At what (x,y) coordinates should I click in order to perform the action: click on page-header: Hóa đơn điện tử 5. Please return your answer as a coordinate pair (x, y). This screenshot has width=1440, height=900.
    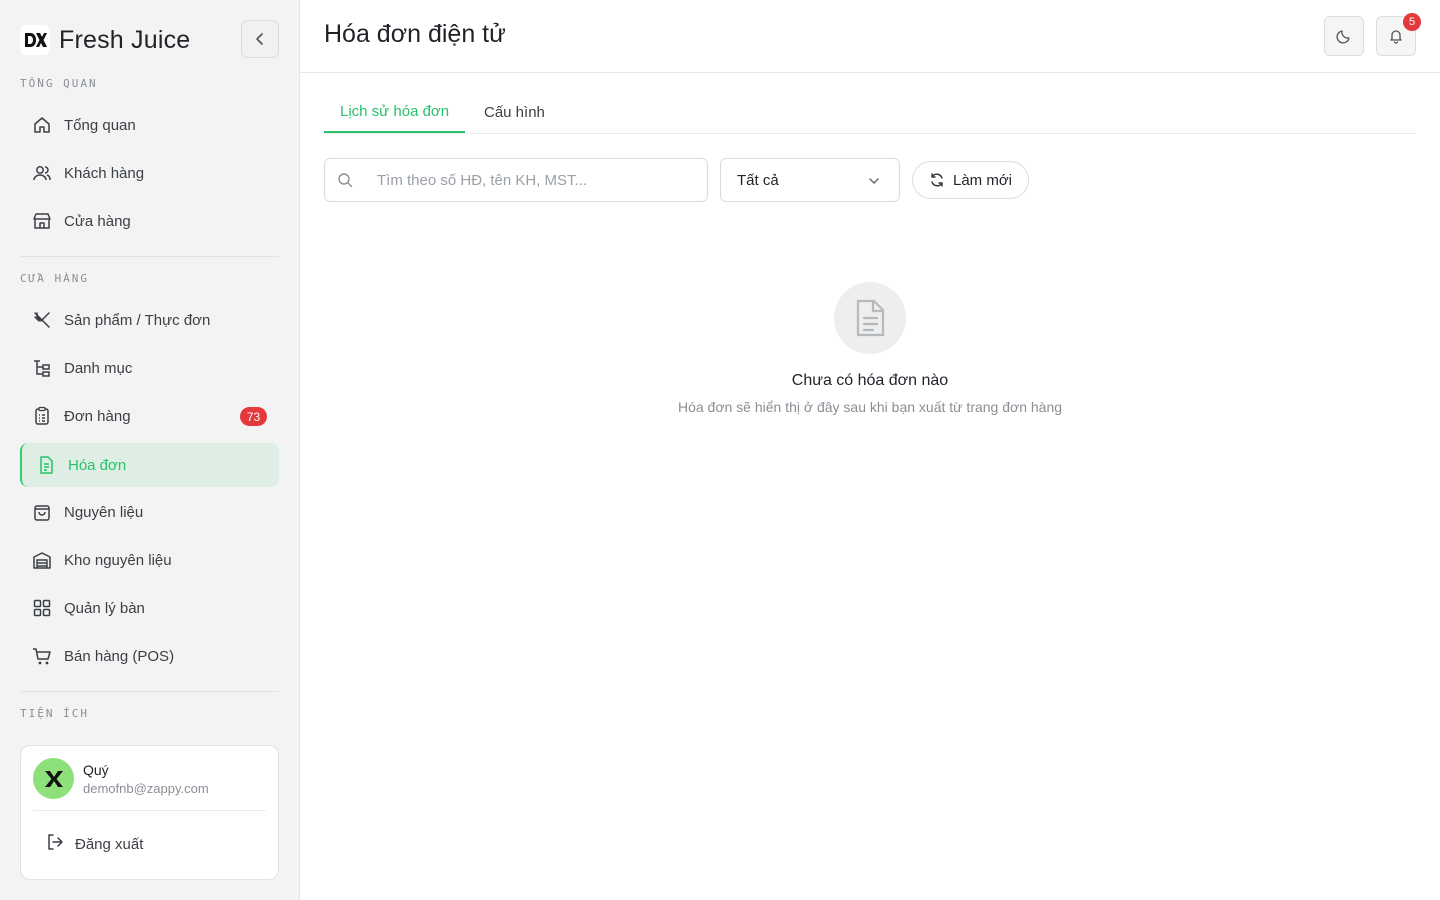
    Looking at the image, I should click on (870, 36).